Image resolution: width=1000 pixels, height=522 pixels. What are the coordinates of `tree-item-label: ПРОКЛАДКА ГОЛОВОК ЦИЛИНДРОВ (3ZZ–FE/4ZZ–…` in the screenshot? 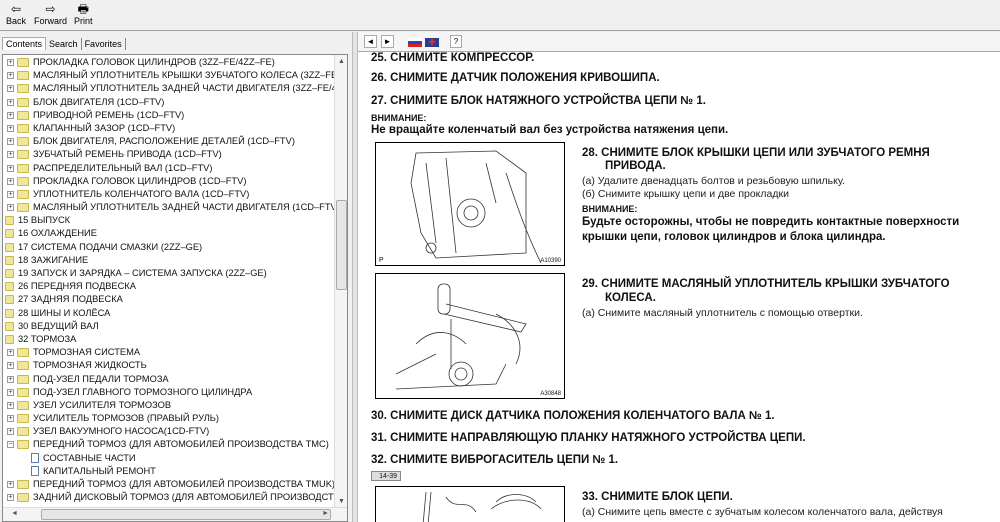 It's located at (154, 62).